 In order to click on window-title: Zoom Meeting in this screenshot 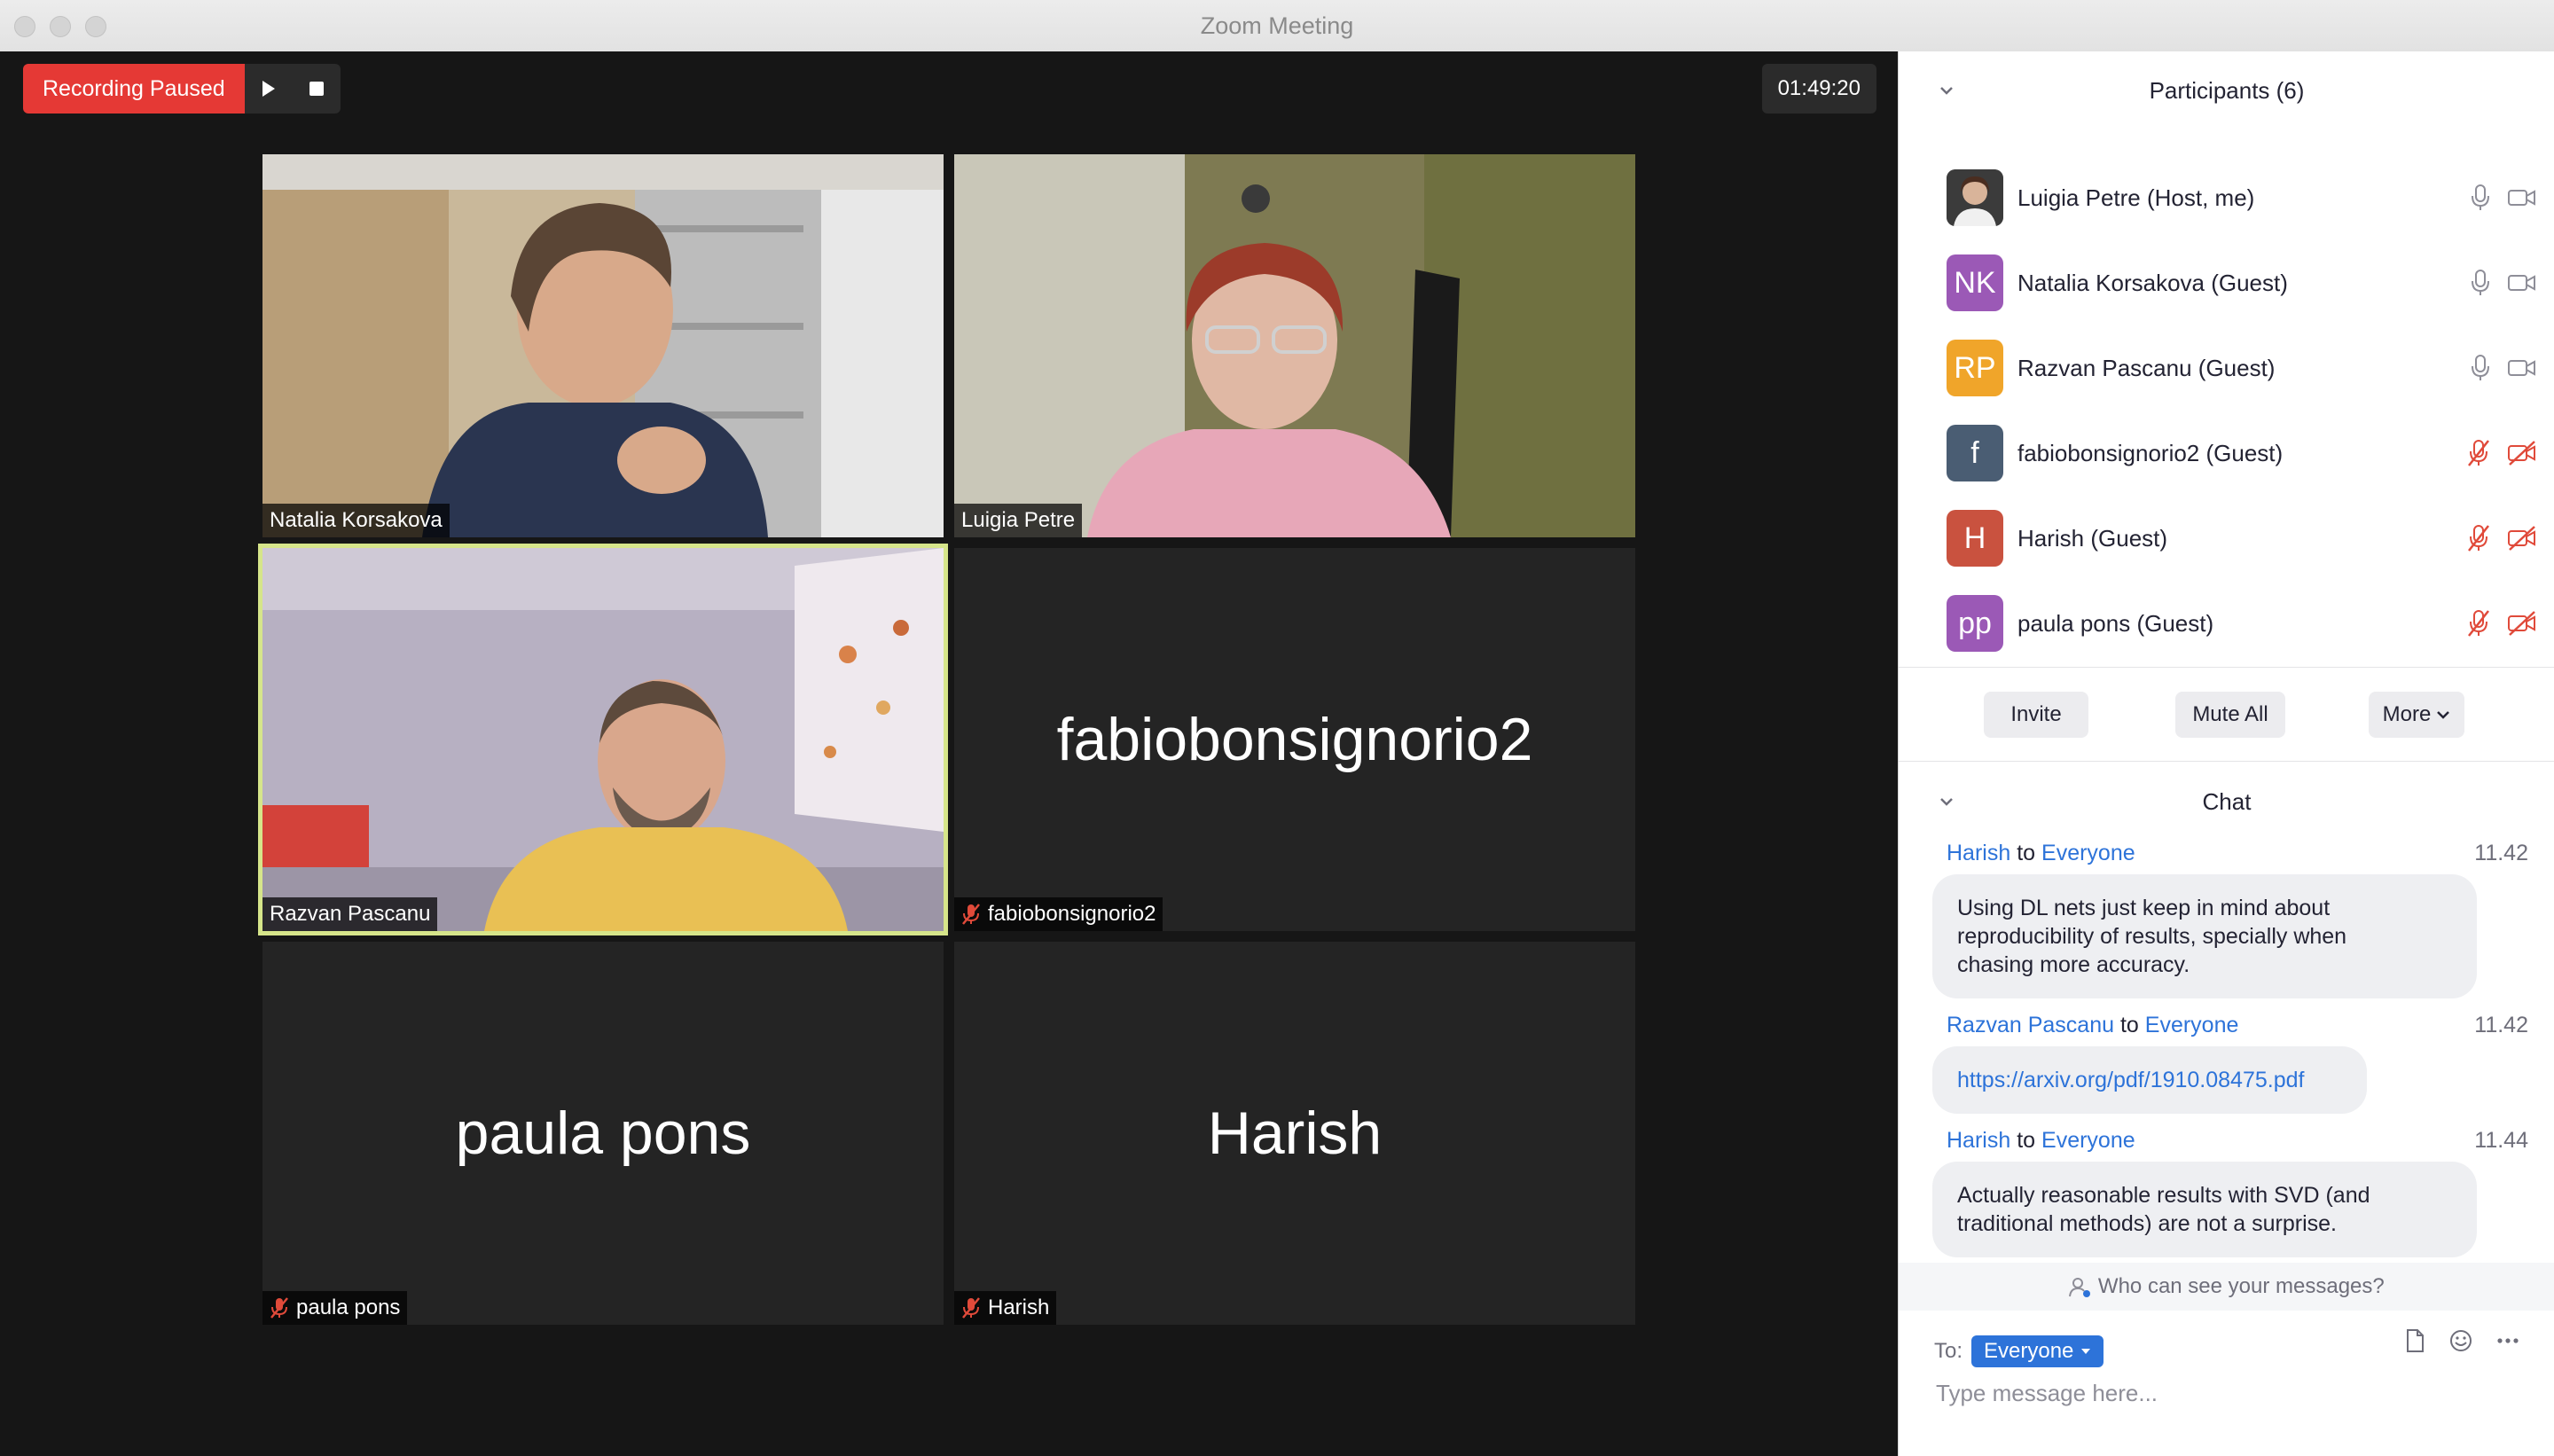, I will do `click(1277, 25)`.